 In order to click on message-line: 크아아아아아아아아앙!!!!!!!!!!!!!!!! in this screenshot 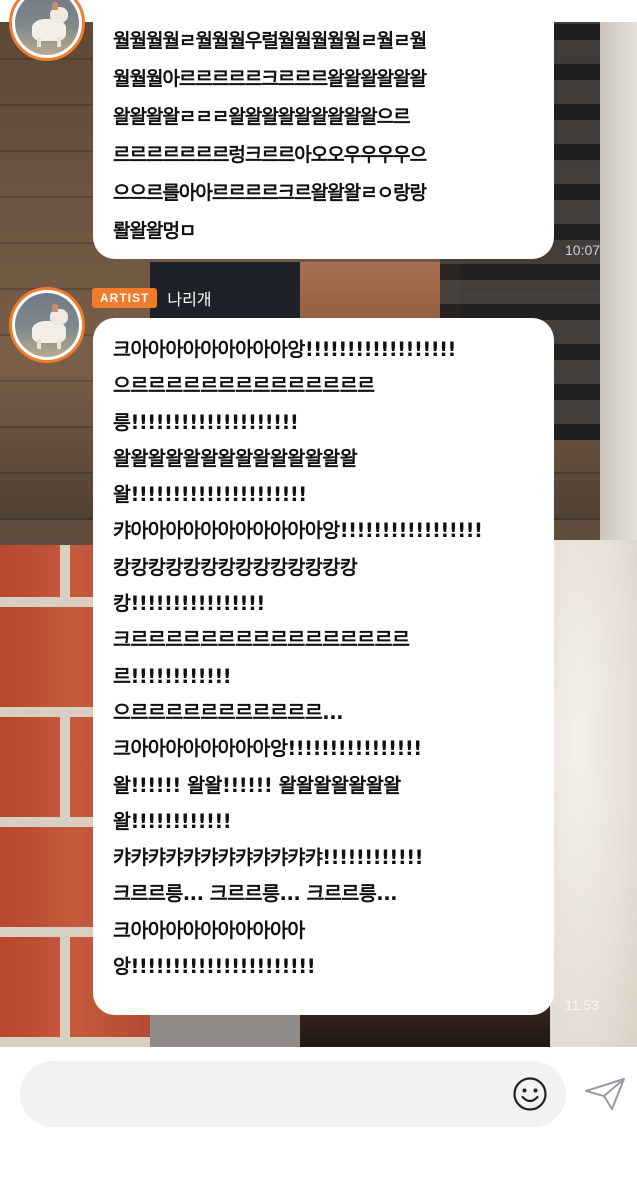, I will do `click(267, 749)`.